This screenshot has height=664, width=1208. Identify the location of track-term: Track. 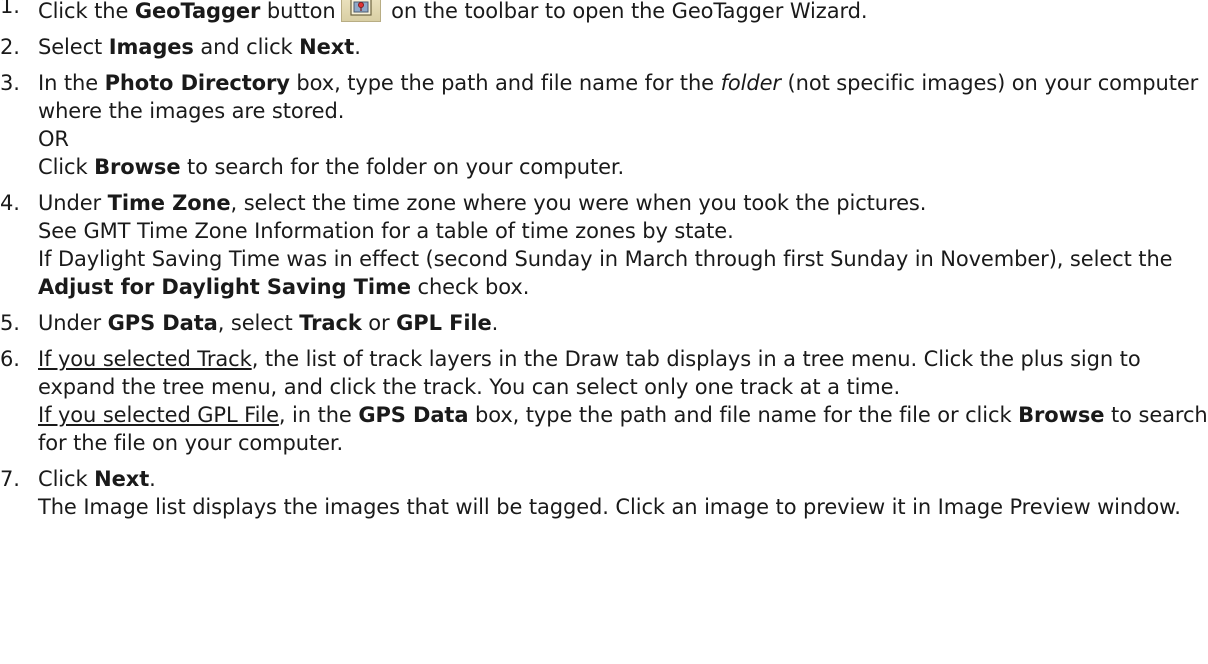
(330, 323).